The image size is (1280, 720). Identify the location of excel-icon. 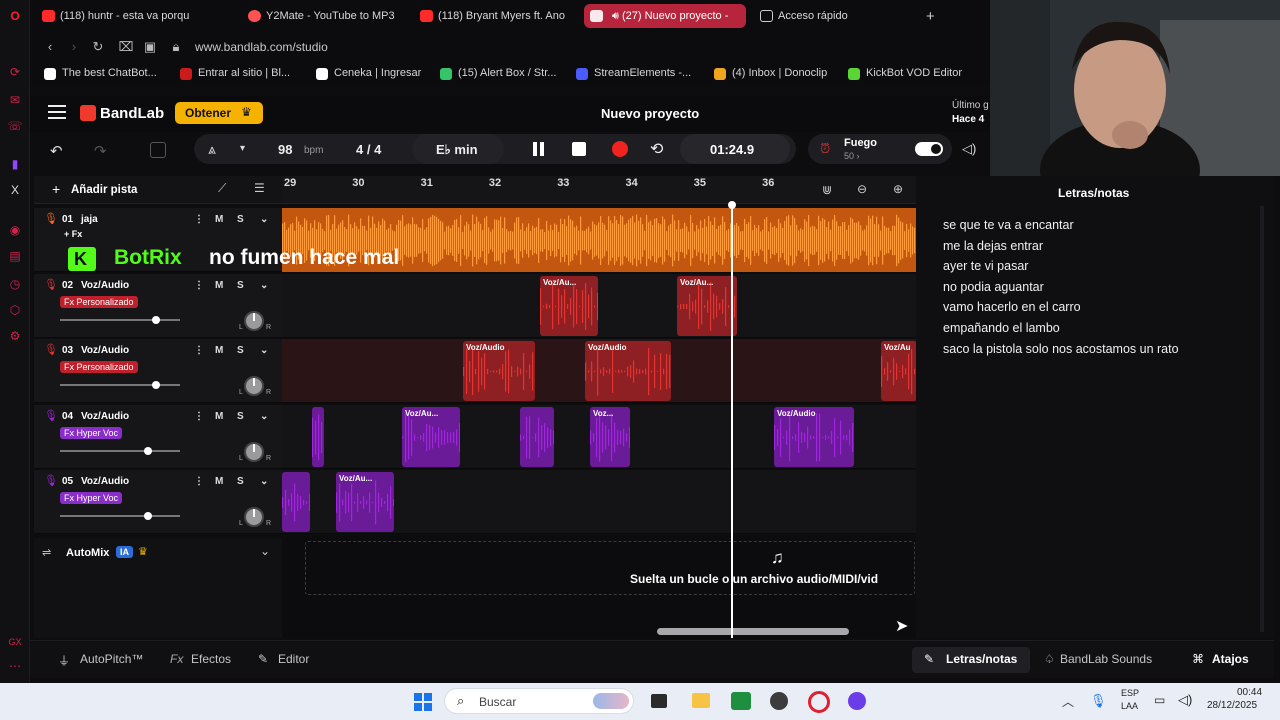
(741, 701).